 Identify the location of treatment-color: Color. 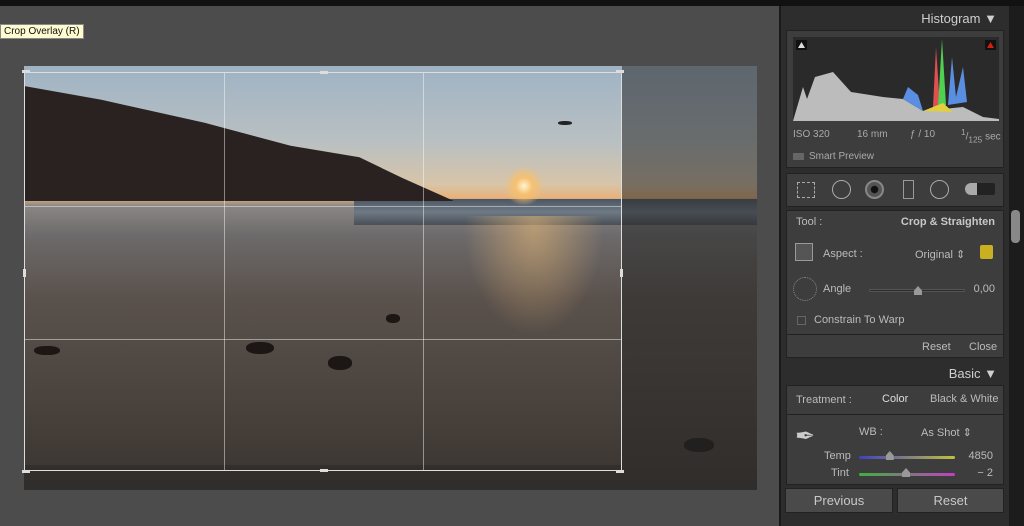
(895, 399).